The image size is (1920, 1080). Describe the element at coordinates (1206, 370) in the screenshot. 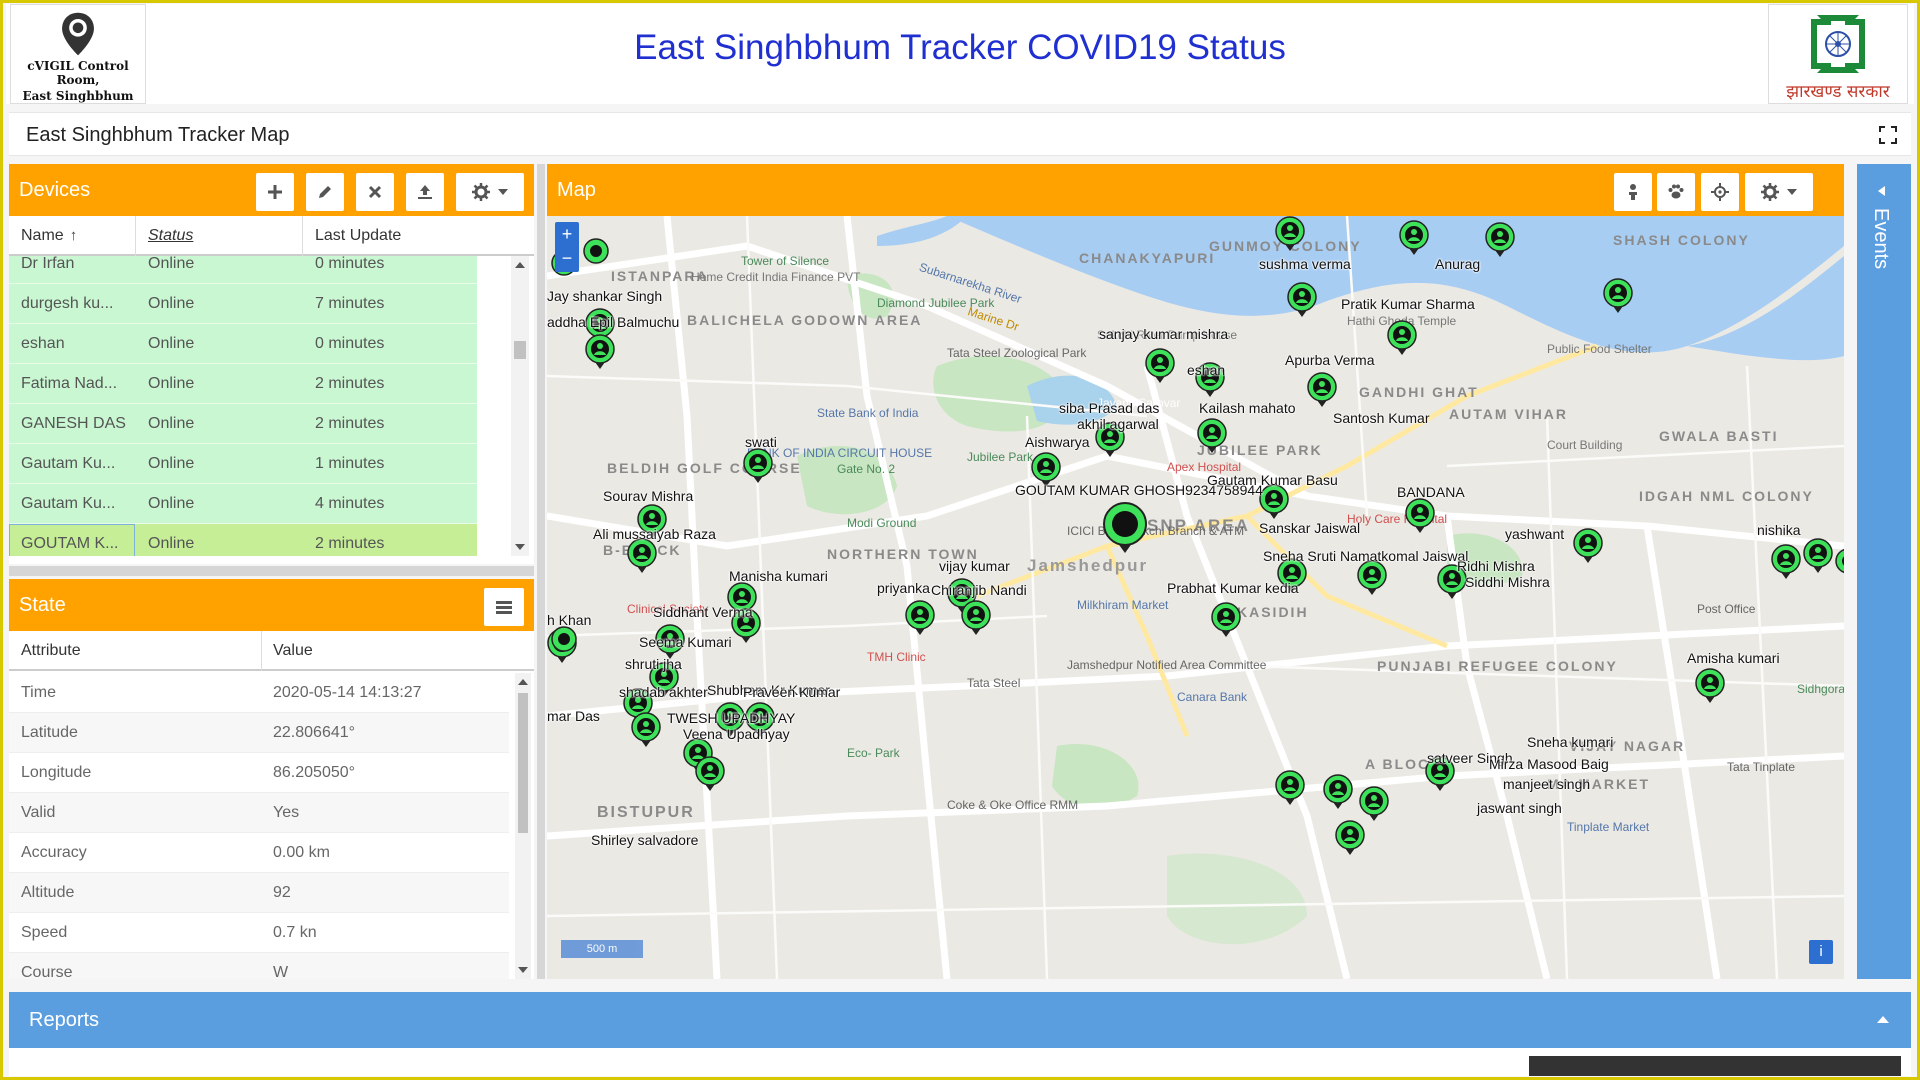

I see `device-label: eshan` at that location.